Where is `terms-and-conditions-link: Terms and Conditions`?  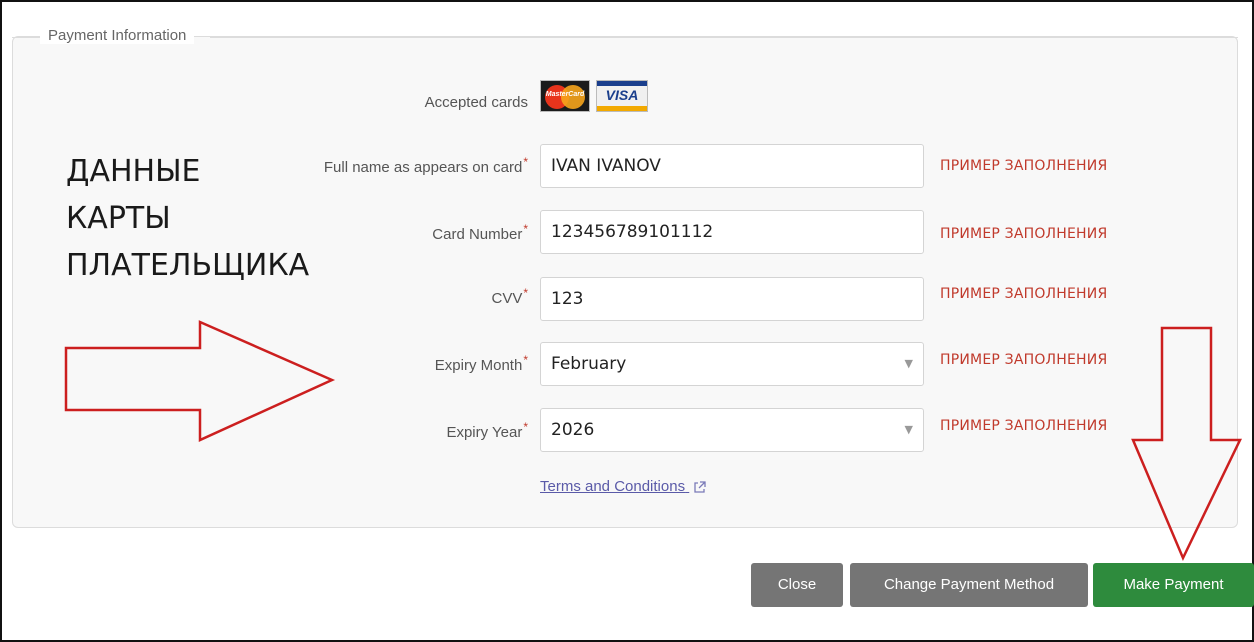 terms-and-conditions-link: Terms and Conditions is located at coordinates (623, 486).